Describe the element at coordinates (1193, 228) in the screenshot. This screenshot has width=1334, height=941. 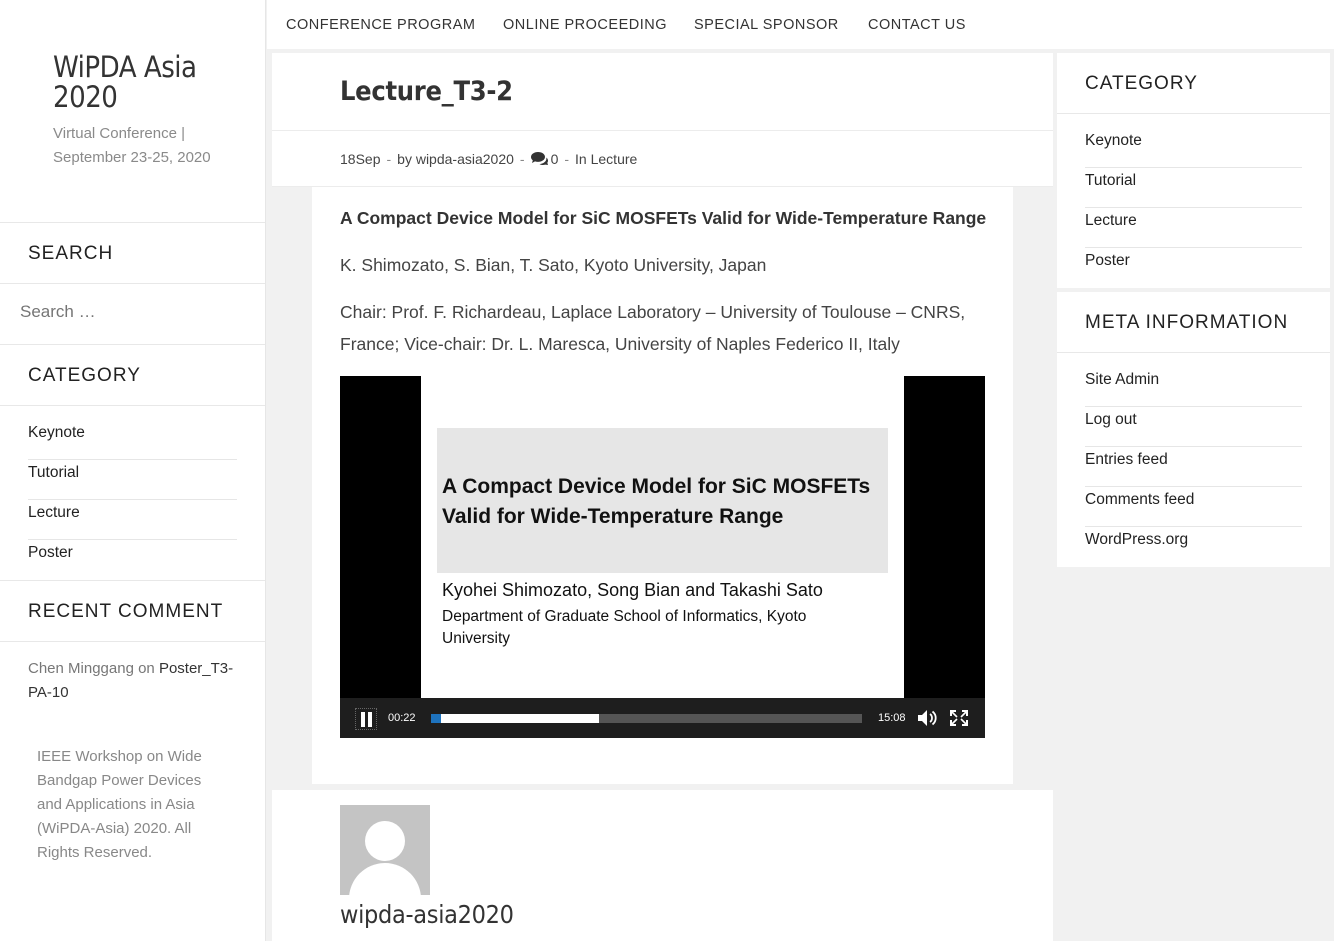
I see `right-category-link-lecture: Lecture` at that location.